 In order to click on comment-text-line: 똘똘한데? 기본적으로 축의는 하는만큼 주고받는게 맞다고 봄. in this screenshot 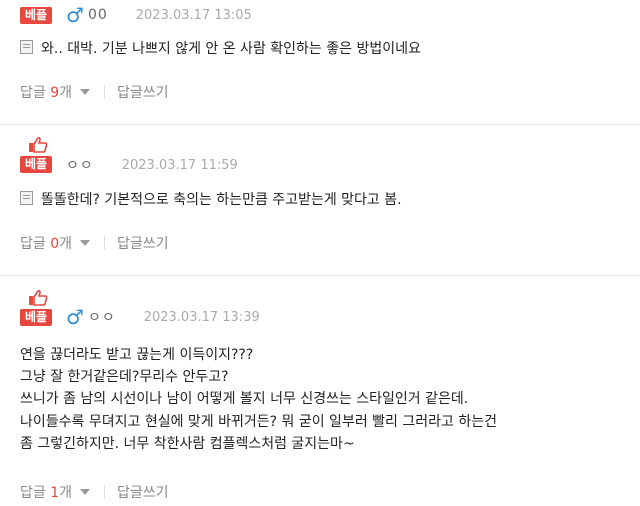, I will do `click(221, 200)`.